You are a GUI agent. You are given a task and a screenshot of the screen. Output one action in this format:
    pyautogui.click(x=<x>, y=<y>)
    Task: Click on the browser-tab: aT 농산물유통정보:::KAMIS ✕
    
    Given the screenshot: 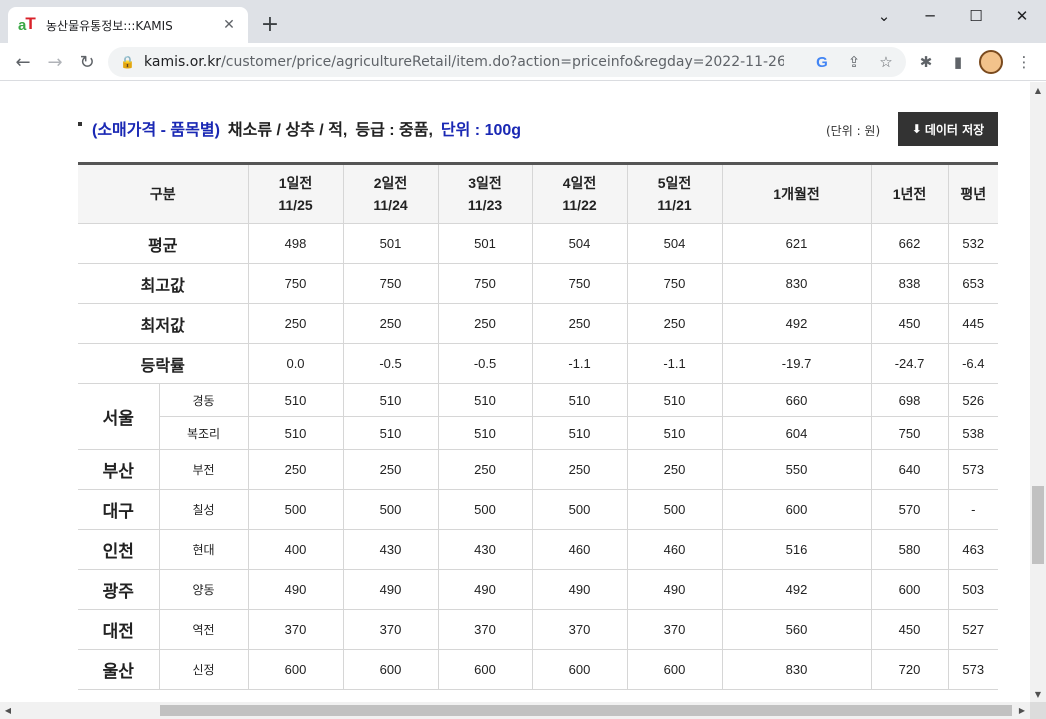 What is the action you would take?
    pyautogui.click(x=128, y=25)
    